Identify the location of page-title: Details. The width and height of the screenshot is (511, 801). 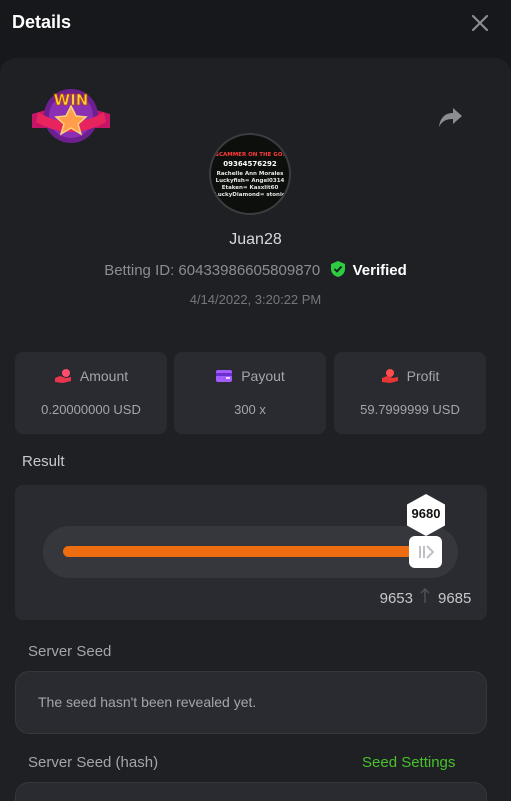
(42, 22).